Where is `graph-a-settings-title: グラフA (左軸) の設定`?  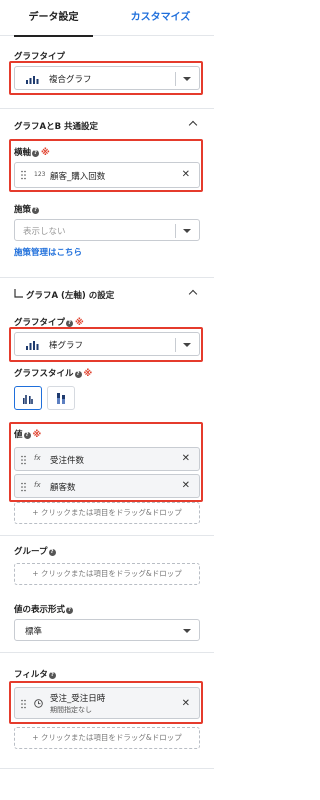
graph-a-settings-title: グラフA (左軸) の設定 is located at coordinates (70, 296).